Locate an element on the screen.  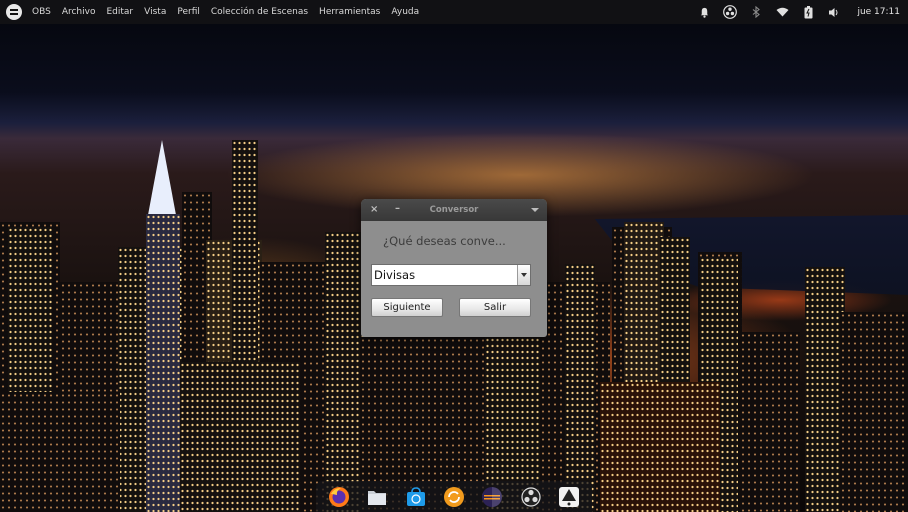
notification-bell-icon is located at coordinates (704, 12).